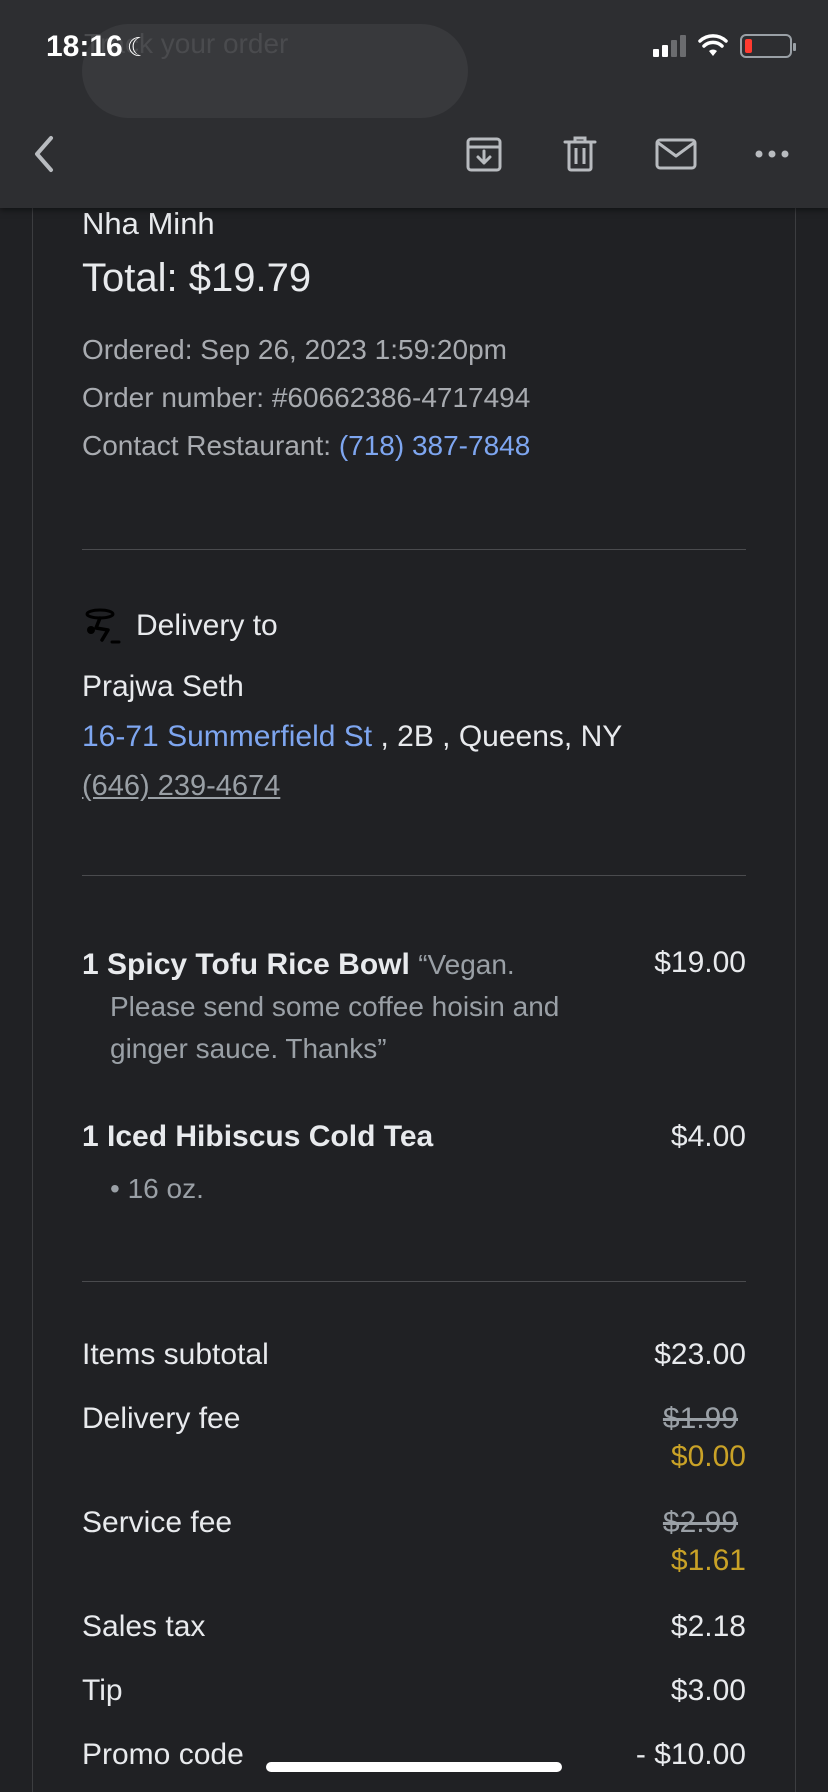  I want to click on service-fee-label: Service fee, so click(157, 1522).